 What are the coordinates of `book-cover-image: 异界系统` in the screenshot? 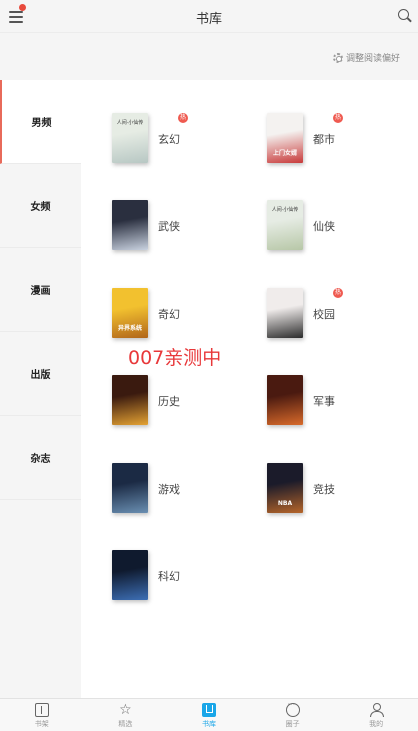 It's located at (130, 313).